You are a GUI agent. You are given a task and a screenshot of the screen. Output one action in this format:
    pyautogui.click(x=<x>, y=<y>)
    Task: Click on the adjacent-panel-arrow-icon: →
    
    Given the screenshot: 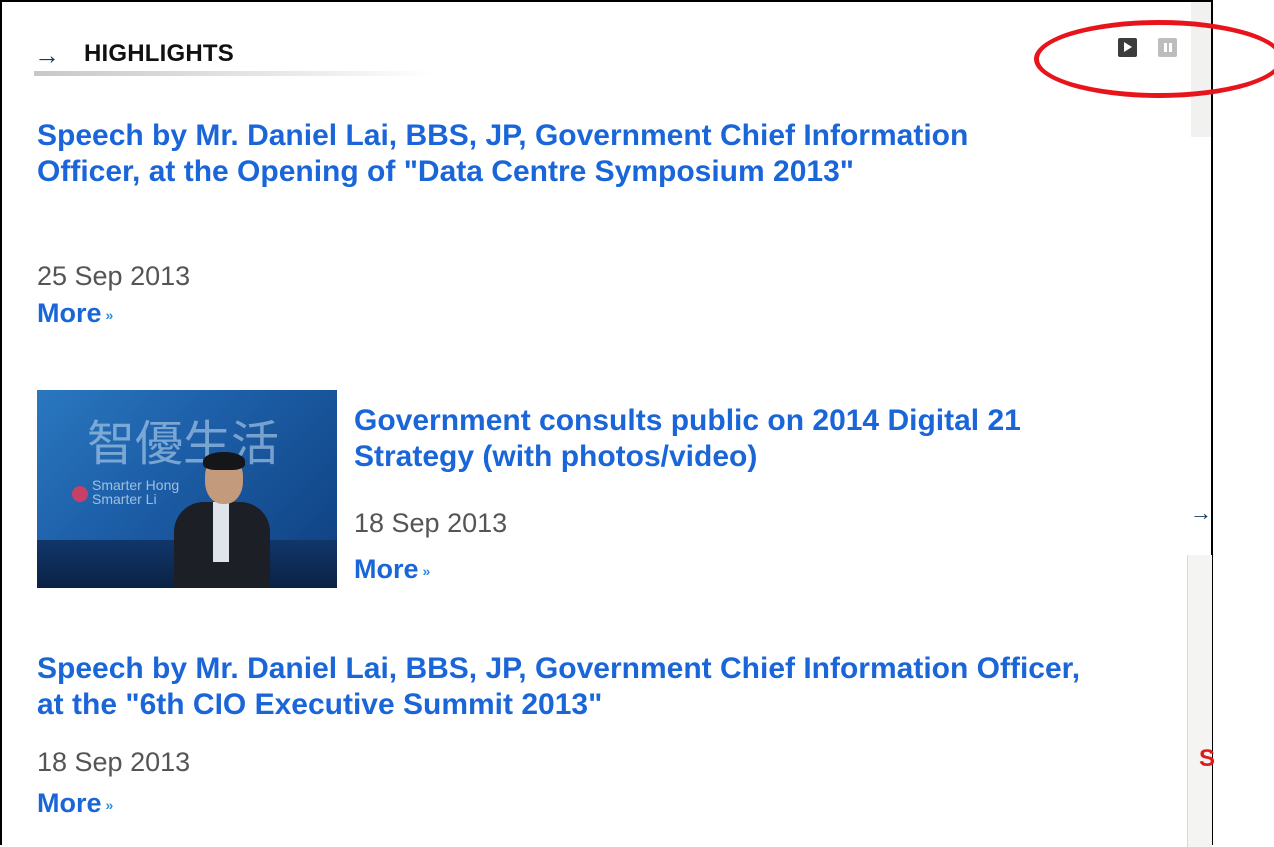 What is the action you would take?
    pyautogui.click(x=1201, y=512)
    